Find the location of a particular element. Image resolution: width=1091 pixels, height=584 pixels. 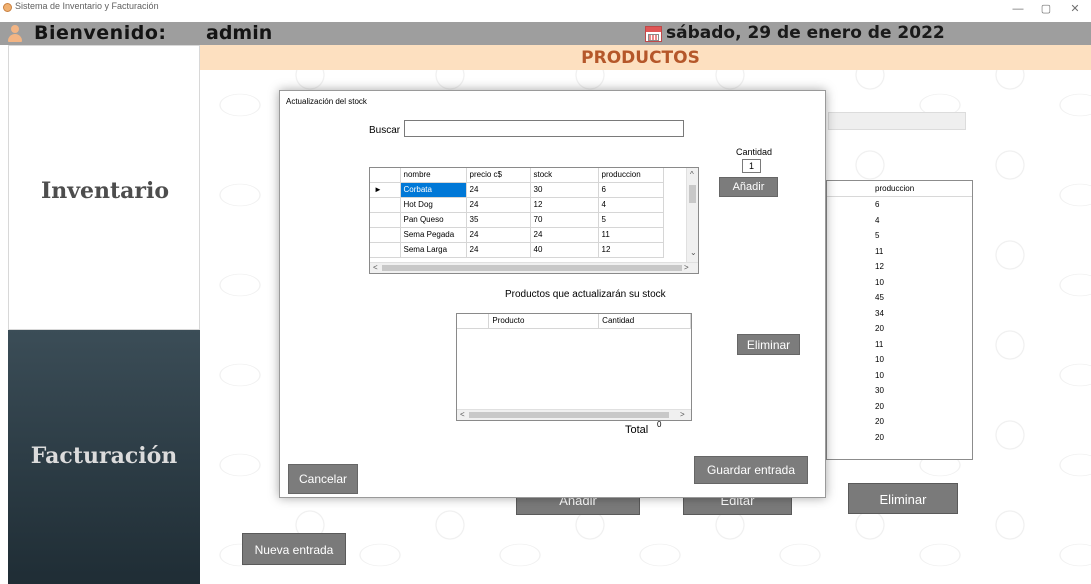

table-row: Hot Dog 24 12 4 is located at coordinates (517, 205).